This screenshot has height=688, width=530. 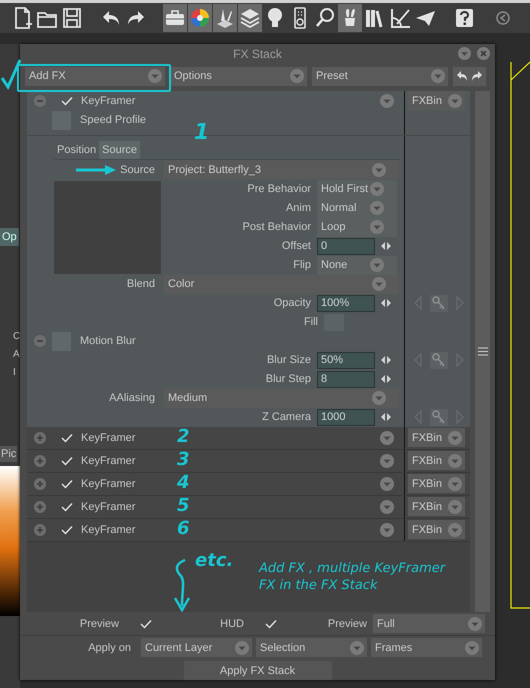 What do you see at coordinates (248, 461) in the screenshot?
I see `effect-row: KeyFramer 3 FXBin` at bounding box center [248, 461].